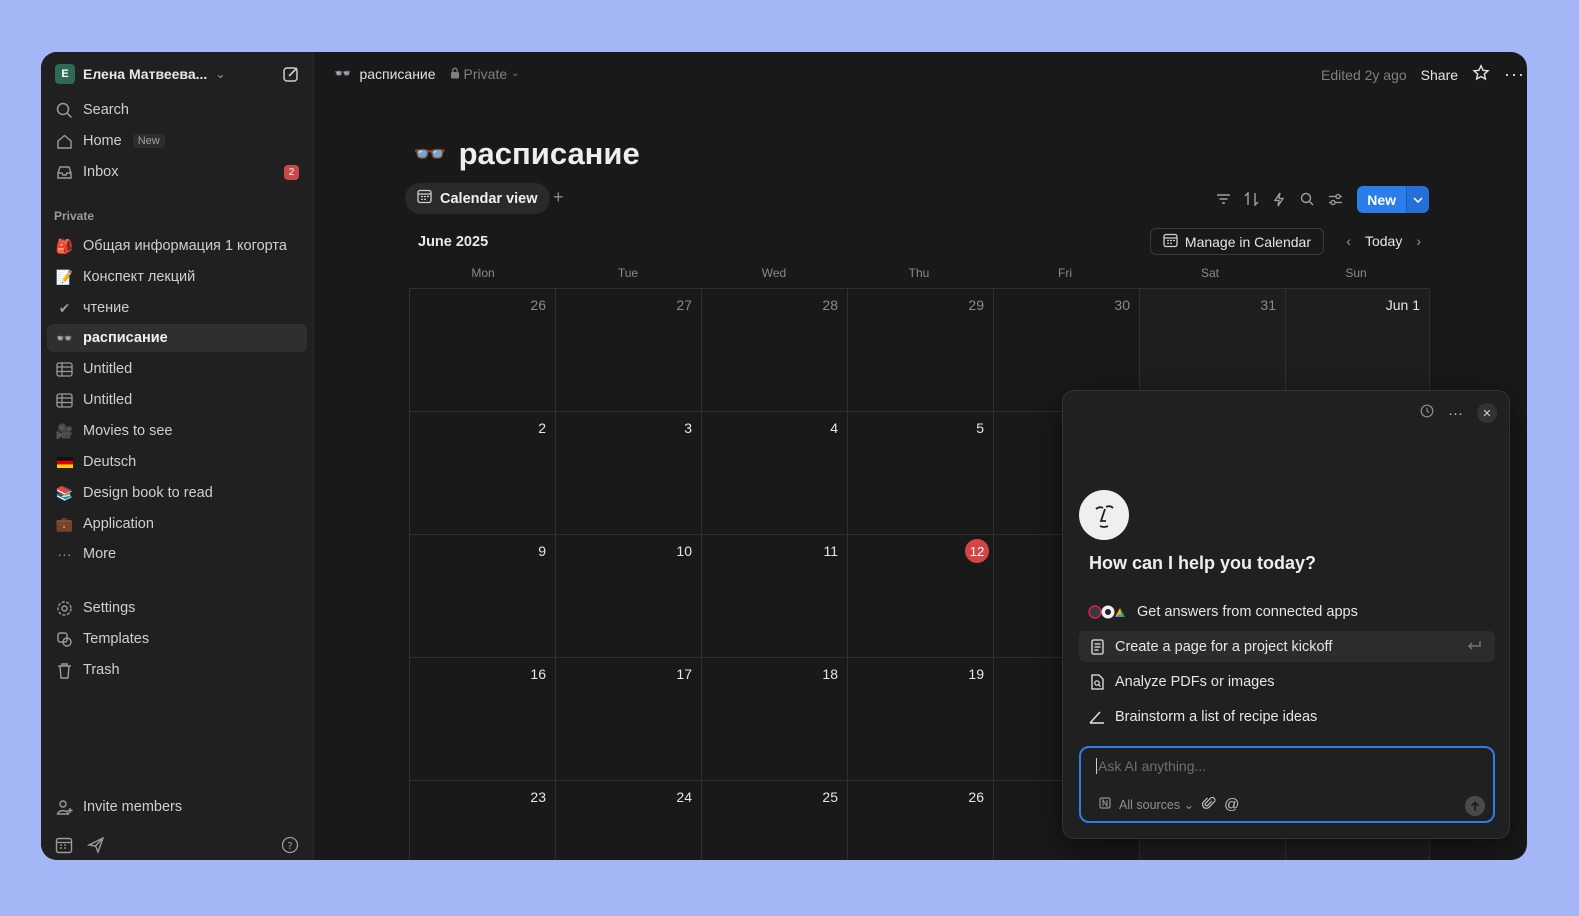 This screenshot has width=1579, height=916. What do you see at coordinates (177, 141) in the screenshot?
I see `sidebar-item-home: Home New` at bounding box center [177, 141].